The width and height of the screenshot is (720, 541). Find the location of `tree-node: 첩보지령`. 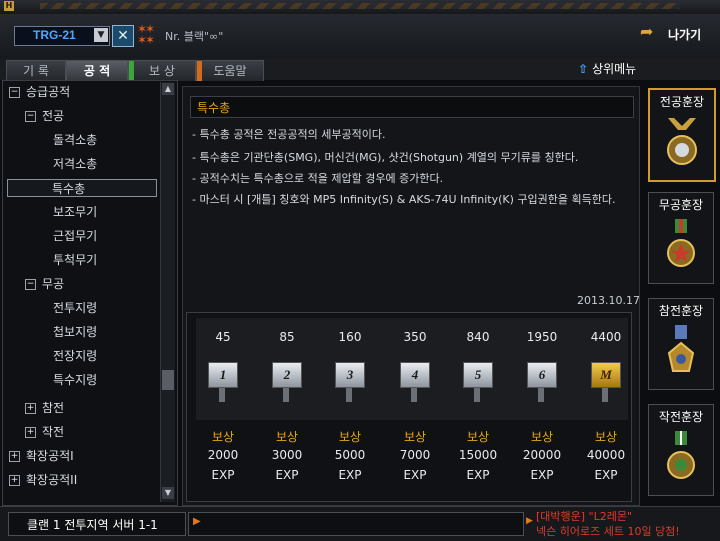

tree-node: 첩보지령 is located at coordinates (75, 332).